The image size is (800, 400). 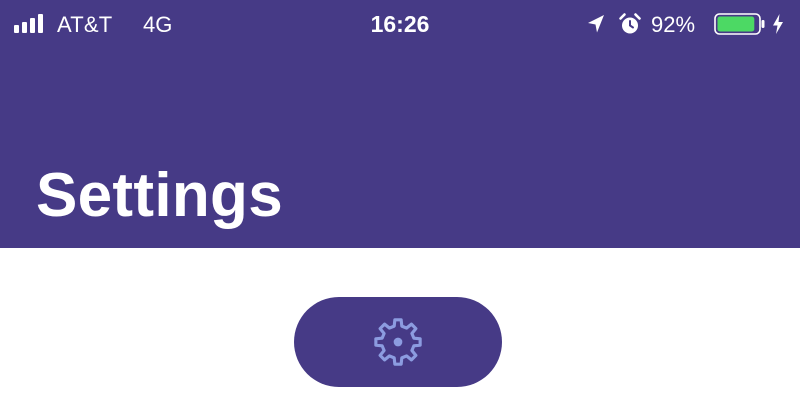 What do you see at coordinates (159, 195) in the screenshot?
I see `page-title: Settings` at bounding box center [159, 195].